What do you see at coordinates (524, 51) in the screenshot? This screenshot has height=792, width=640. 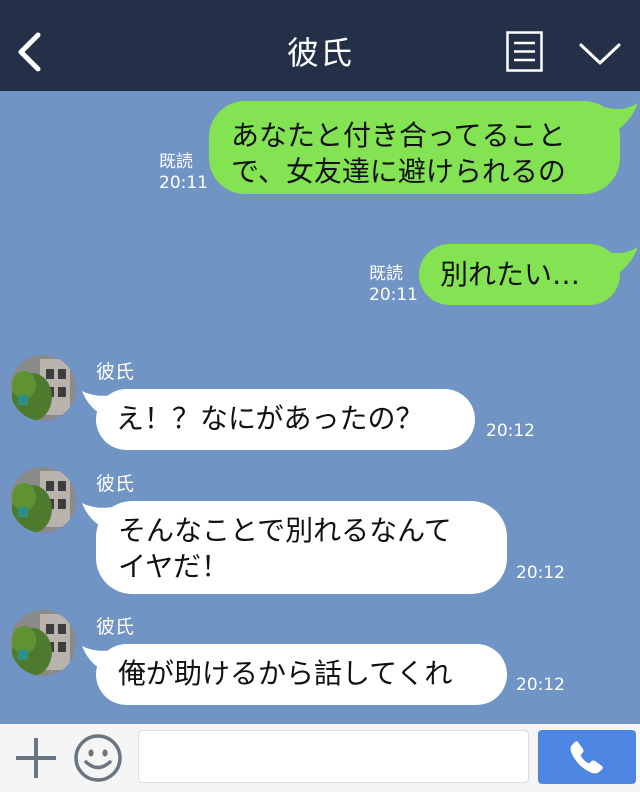 I see `notes-icon` at bounding box center [524, 51].